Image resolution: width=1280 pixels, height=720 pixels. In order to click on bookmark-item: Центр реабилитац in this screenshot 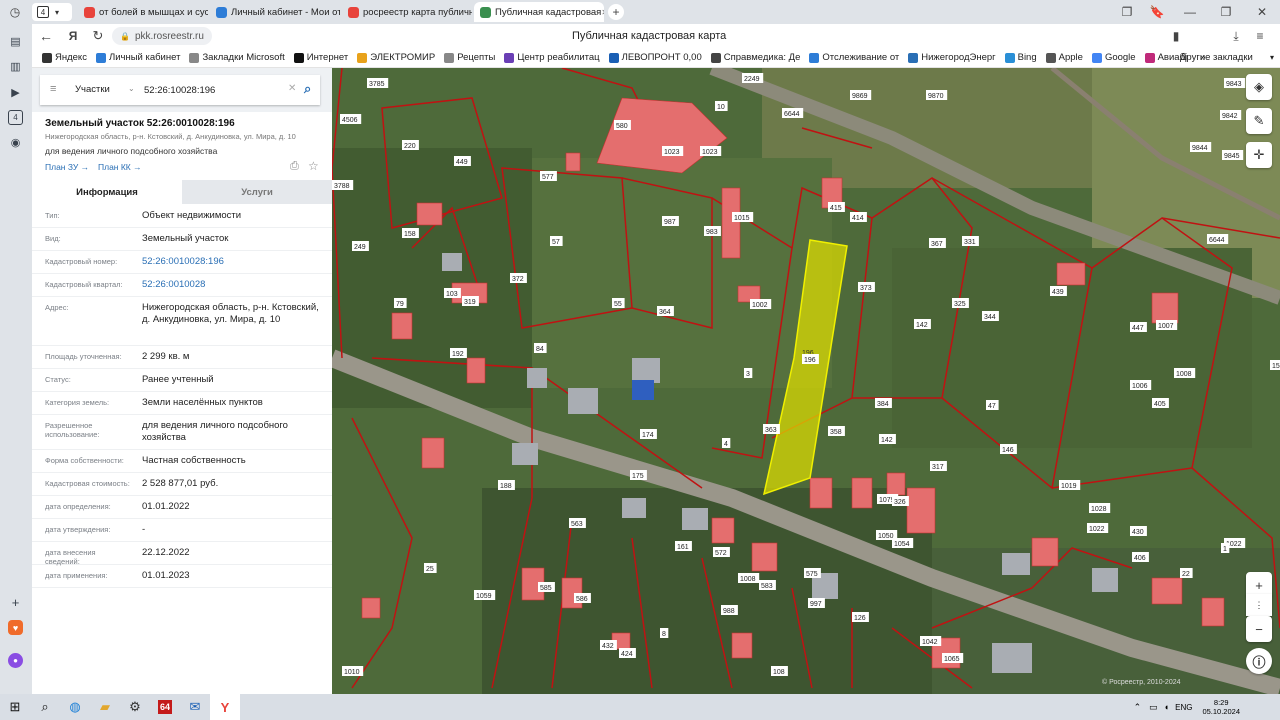, I will do `click(552, 57)`.